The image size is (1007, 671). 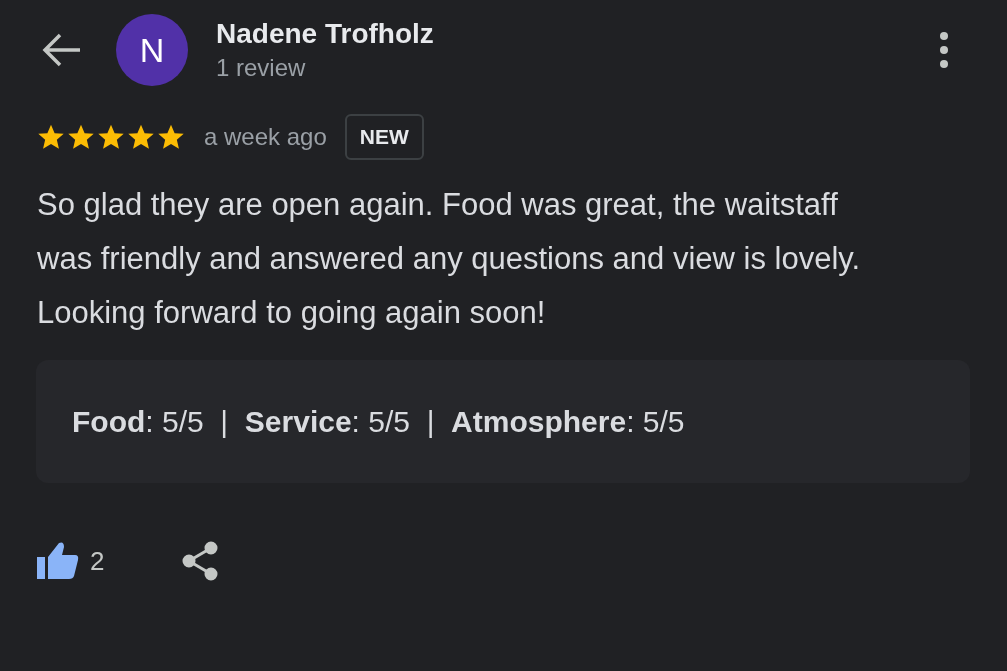 I want to click on reviewer-name: Nadene Trofholz, so click(x=325, y=34).